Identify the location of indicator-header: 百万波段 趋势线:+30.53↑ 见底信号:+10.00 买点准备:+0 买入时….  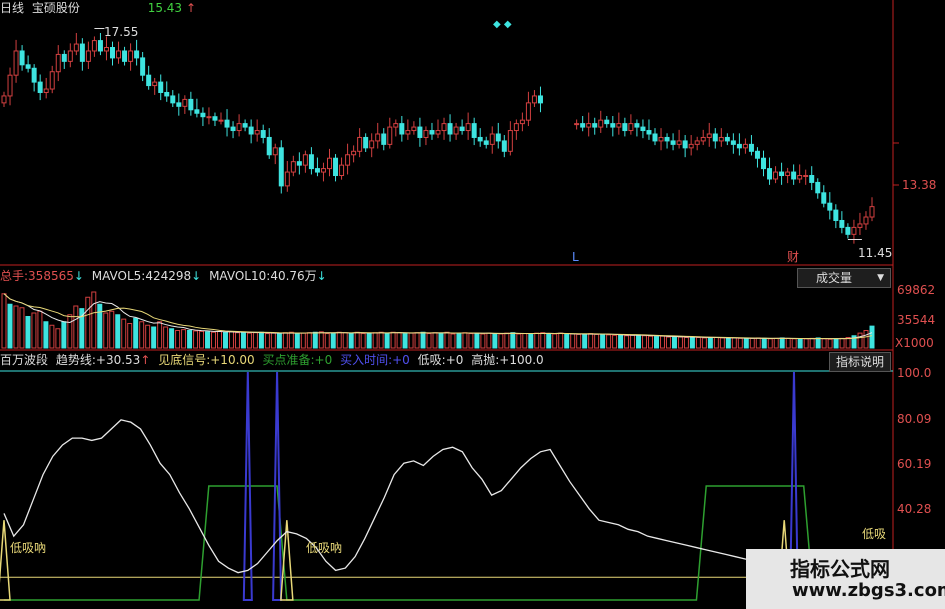
(274, 360).